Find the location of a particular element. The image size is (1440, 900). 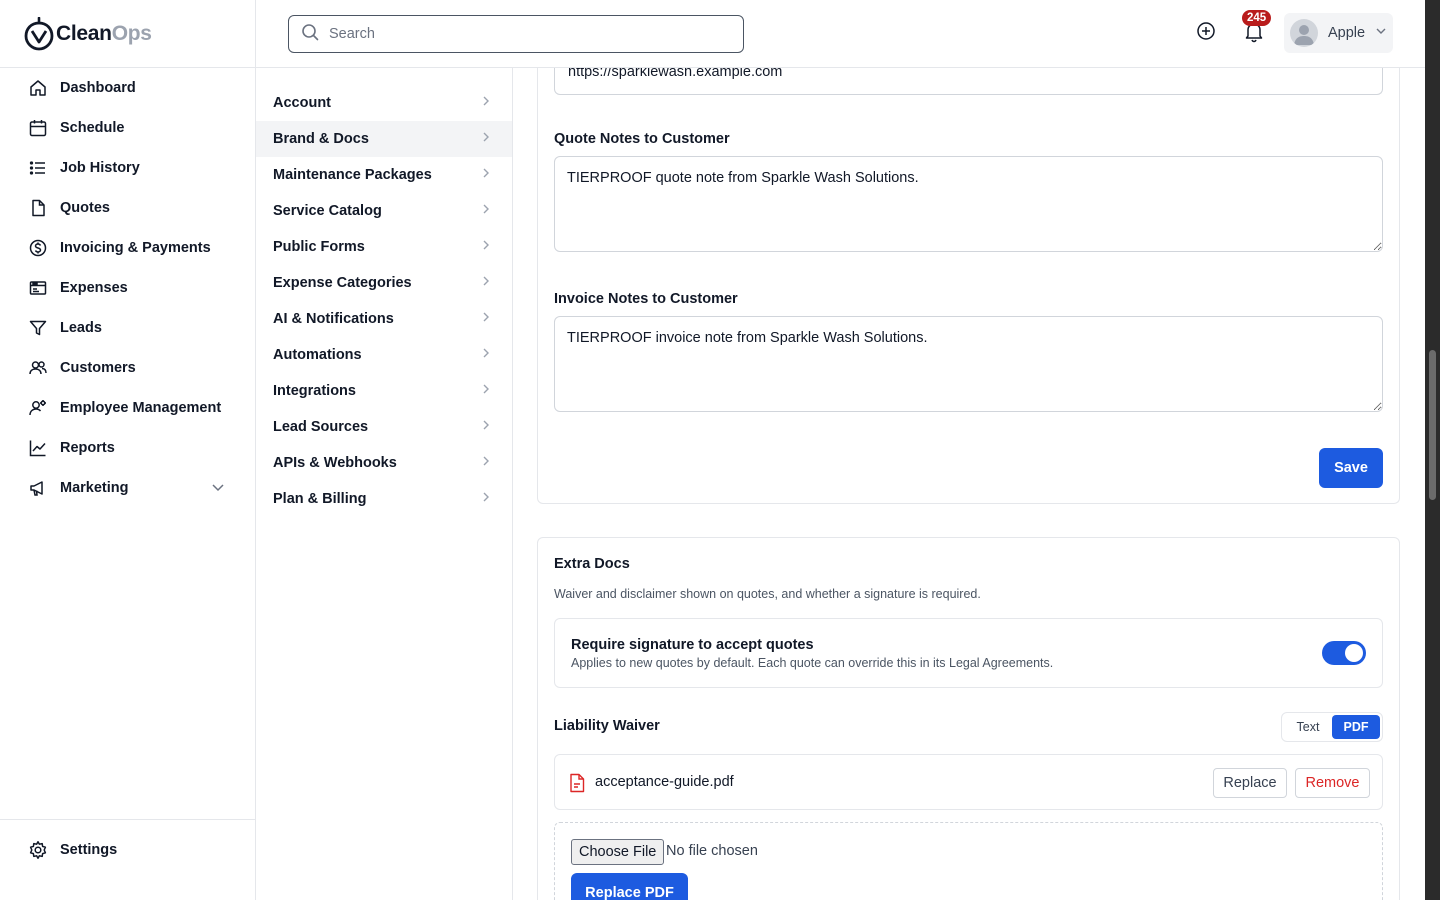

chevron-down-icon is located at coordinates (218, 489).